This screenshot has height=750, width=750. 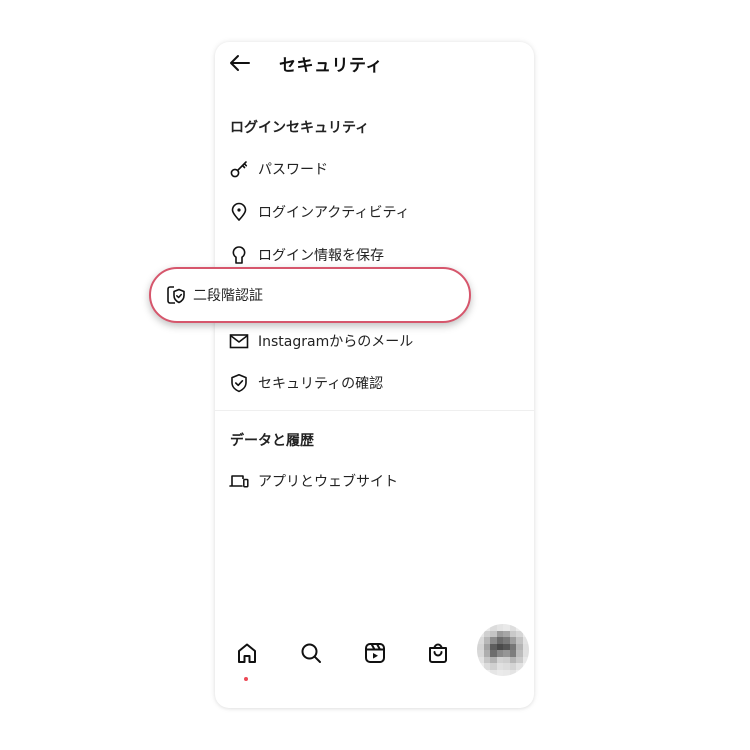 I want to click on section-divider, so click(x=374, y=410).